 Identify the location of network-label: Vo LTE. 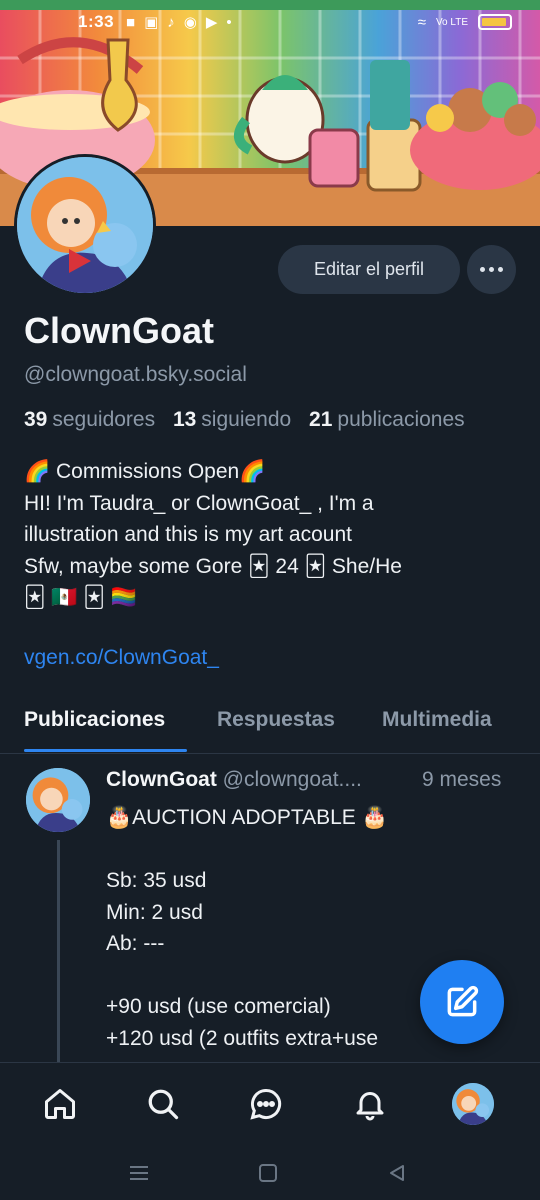
(451, 22).